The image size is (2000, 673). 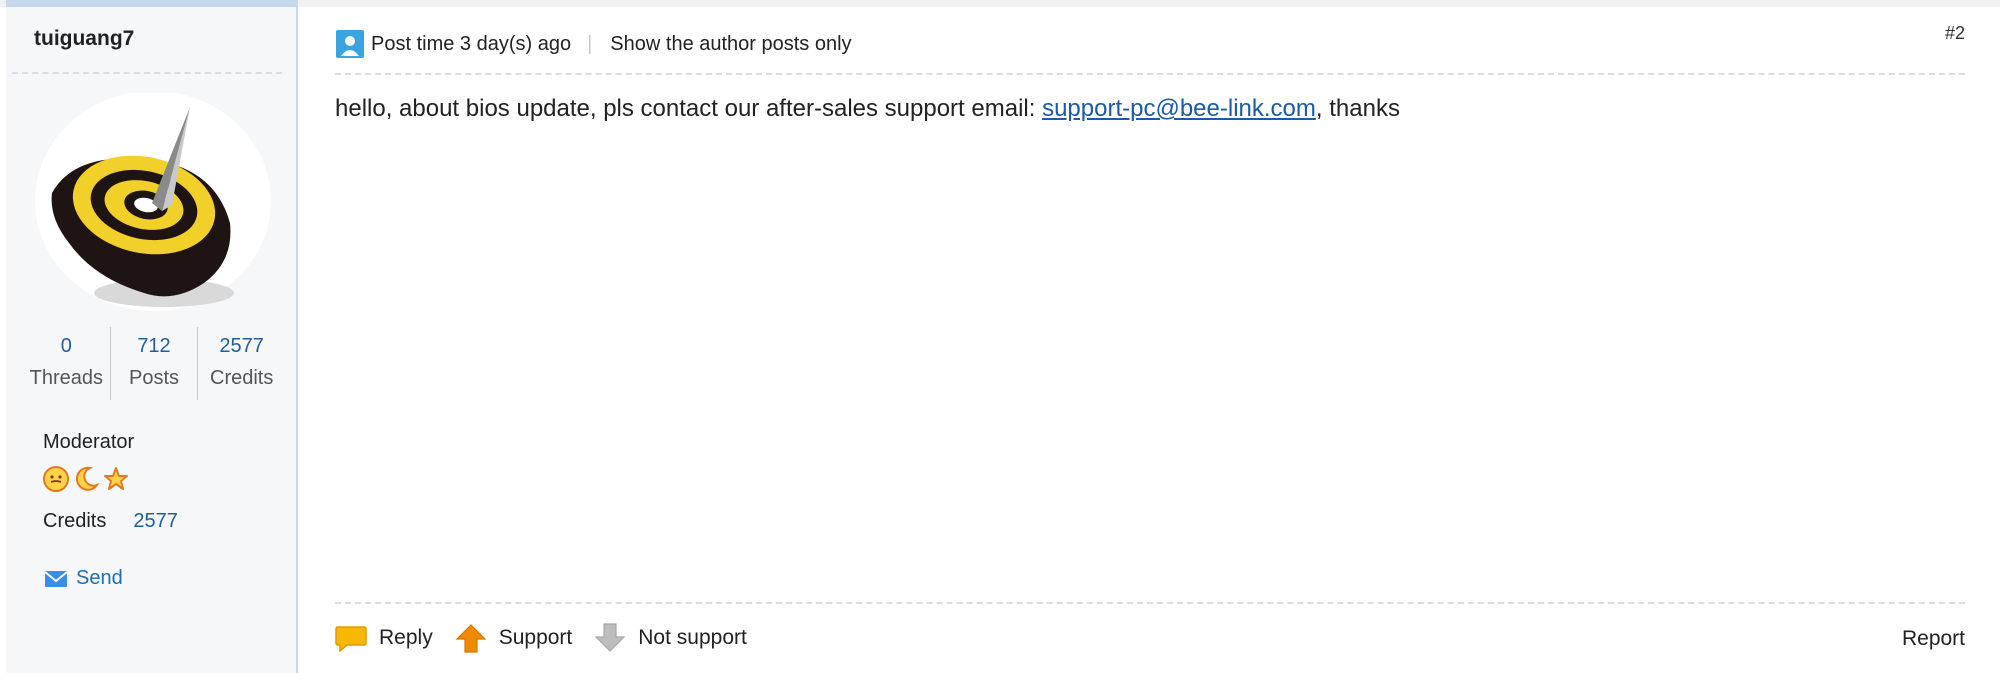 I want to click on moon-icon, so click(x=87, y=478).